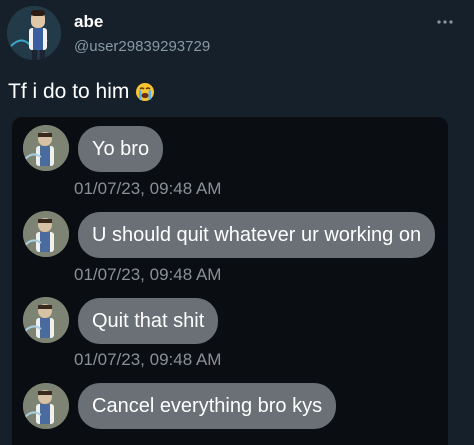 This screenshot has width=474, height=445. What do you see at coordinates (69, 91) in the screenshot?
I see `post-text-content: Tf i do to him` at bounding box center [69, 91].